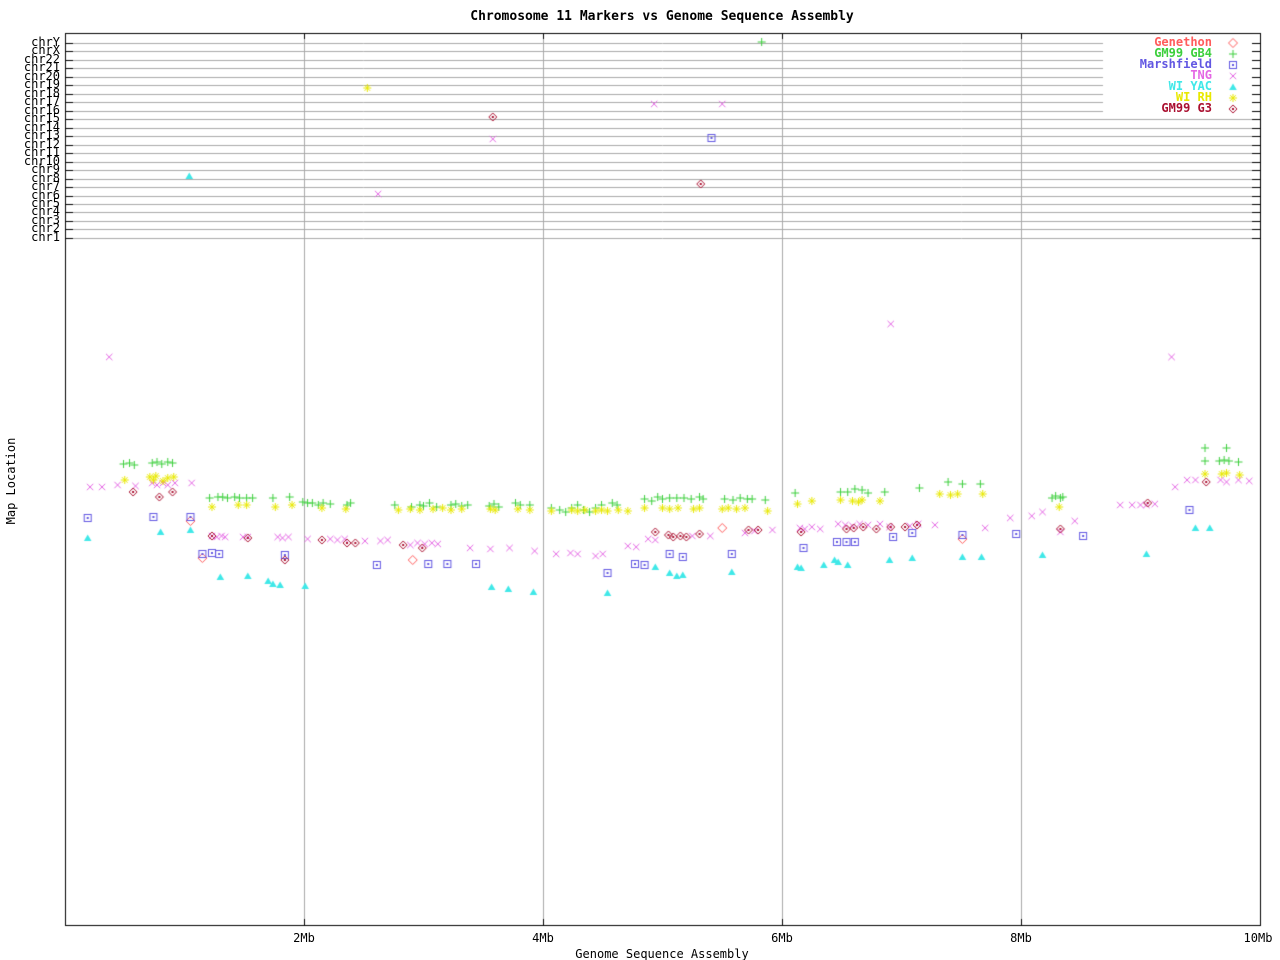  Describe the element at coordinates (304, 938) in the screenshot. I see `x-axis-label-2mb: 2Mb` at that location.